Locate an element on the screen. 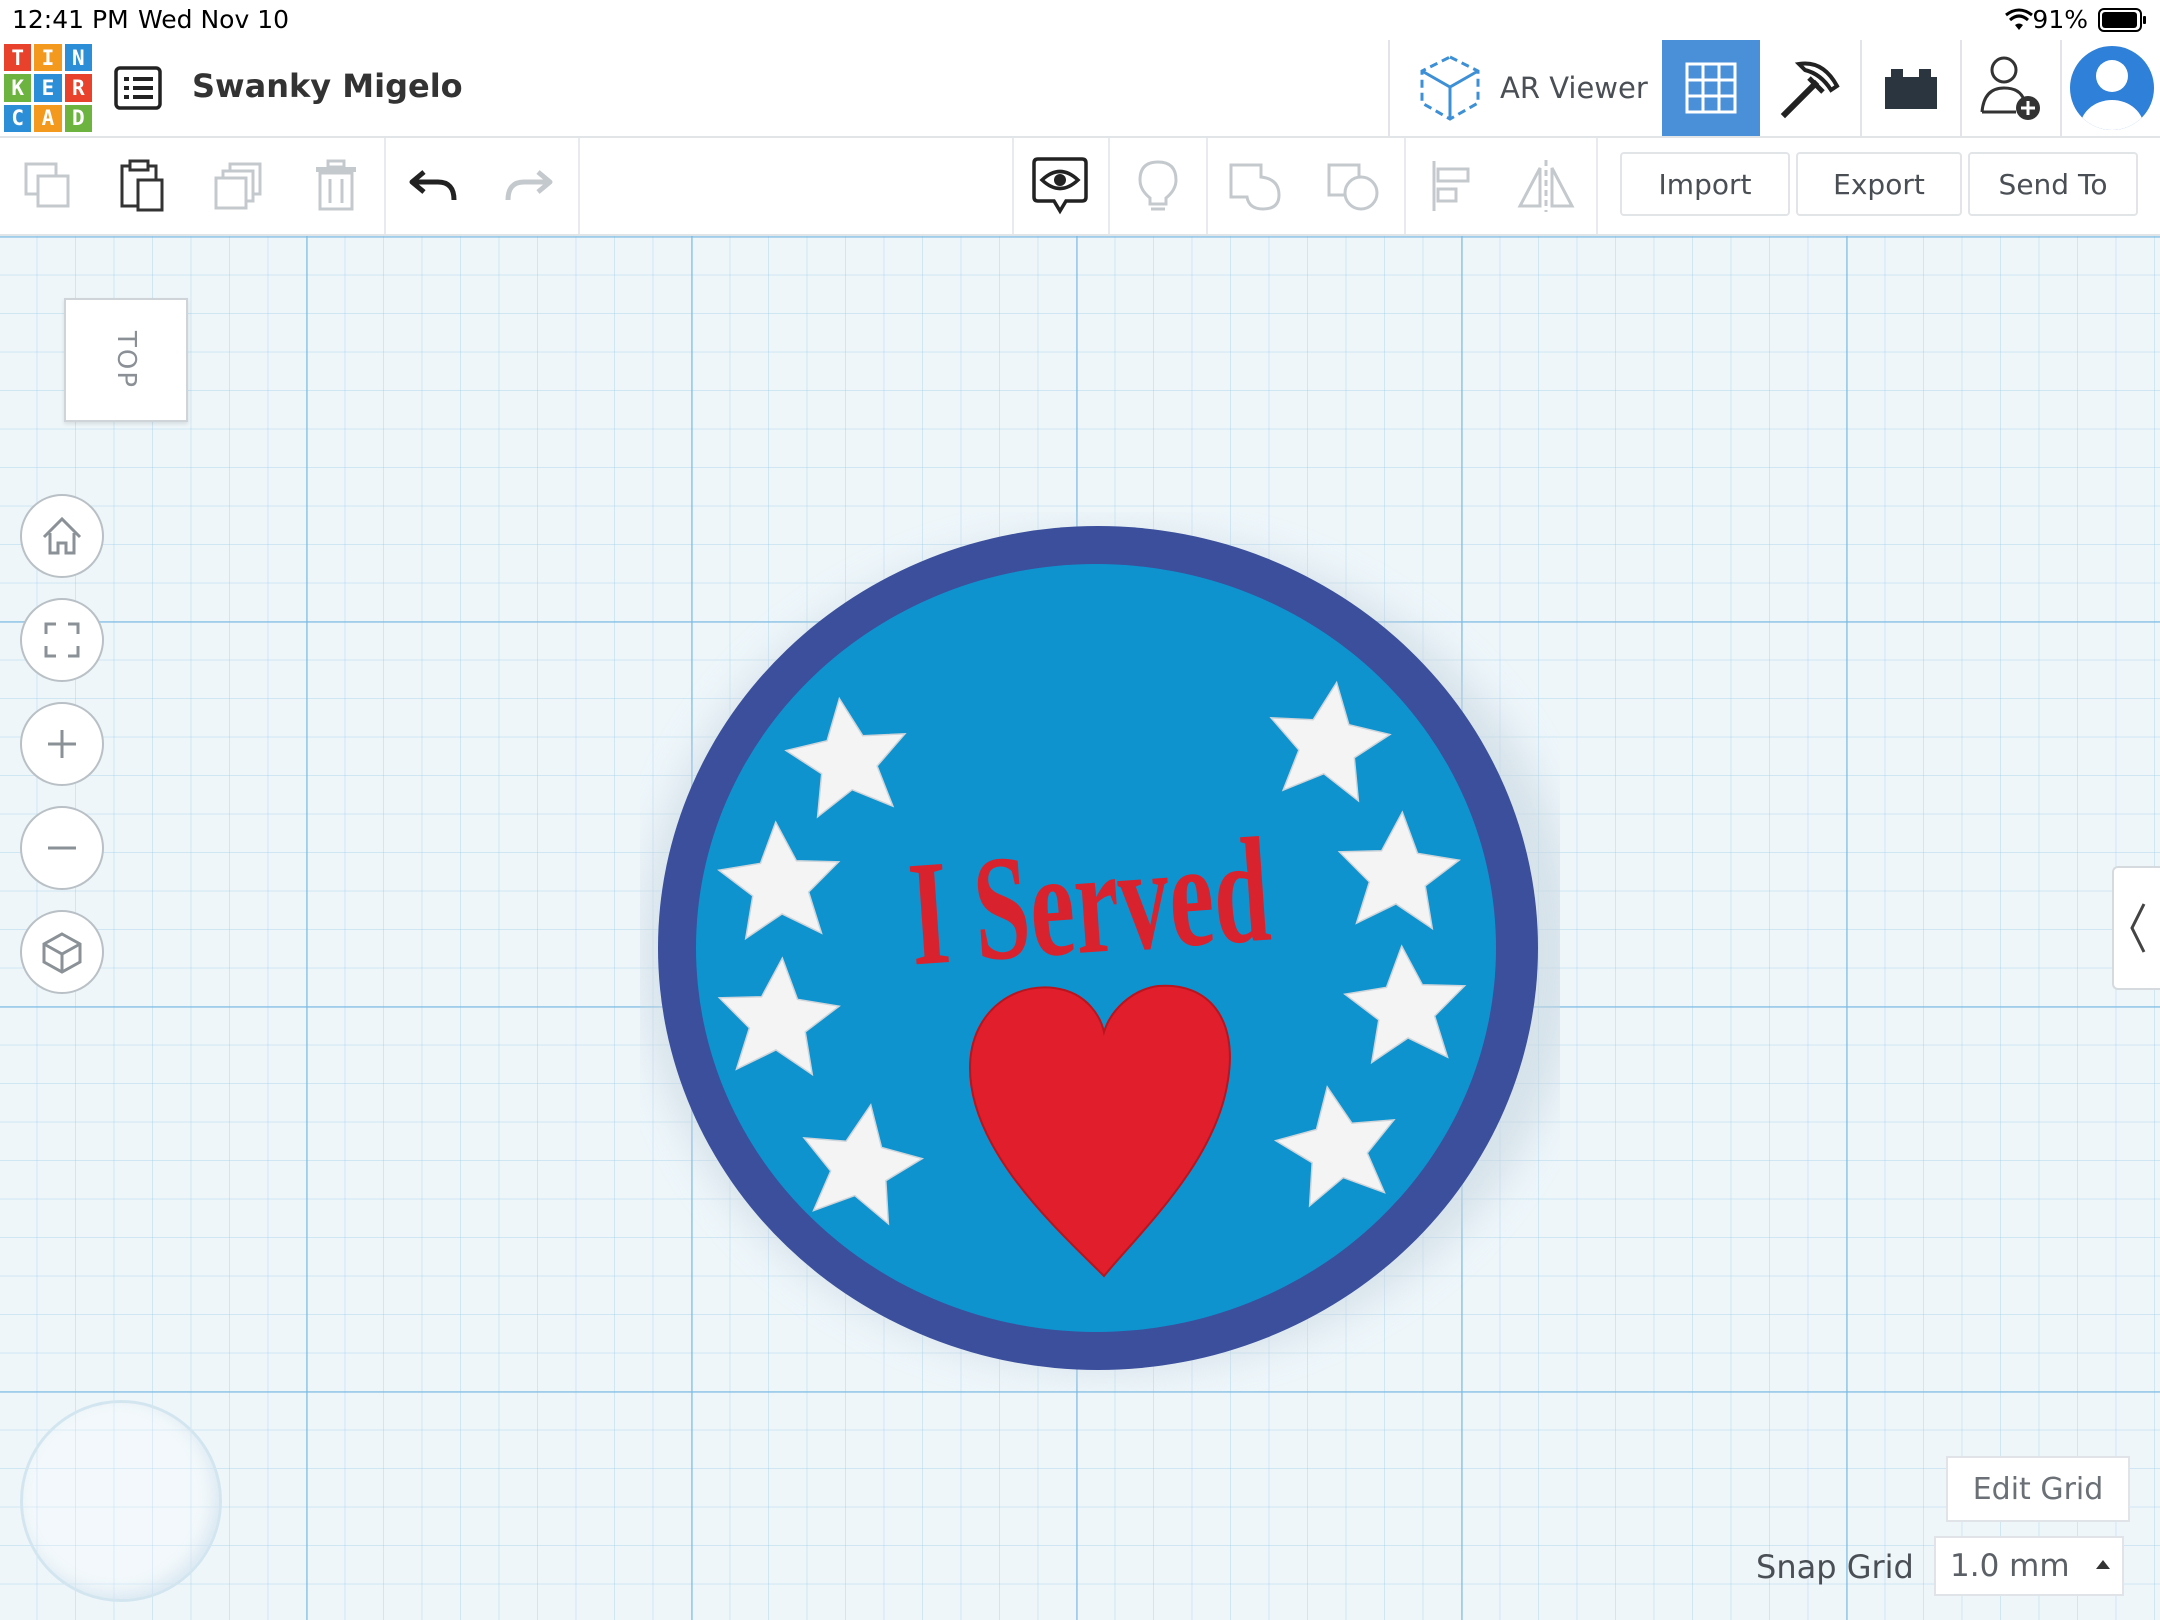 Image resolution: width=2160 pixels, height=1620 pixels. plus-icon is located at coordinates (62, 744).